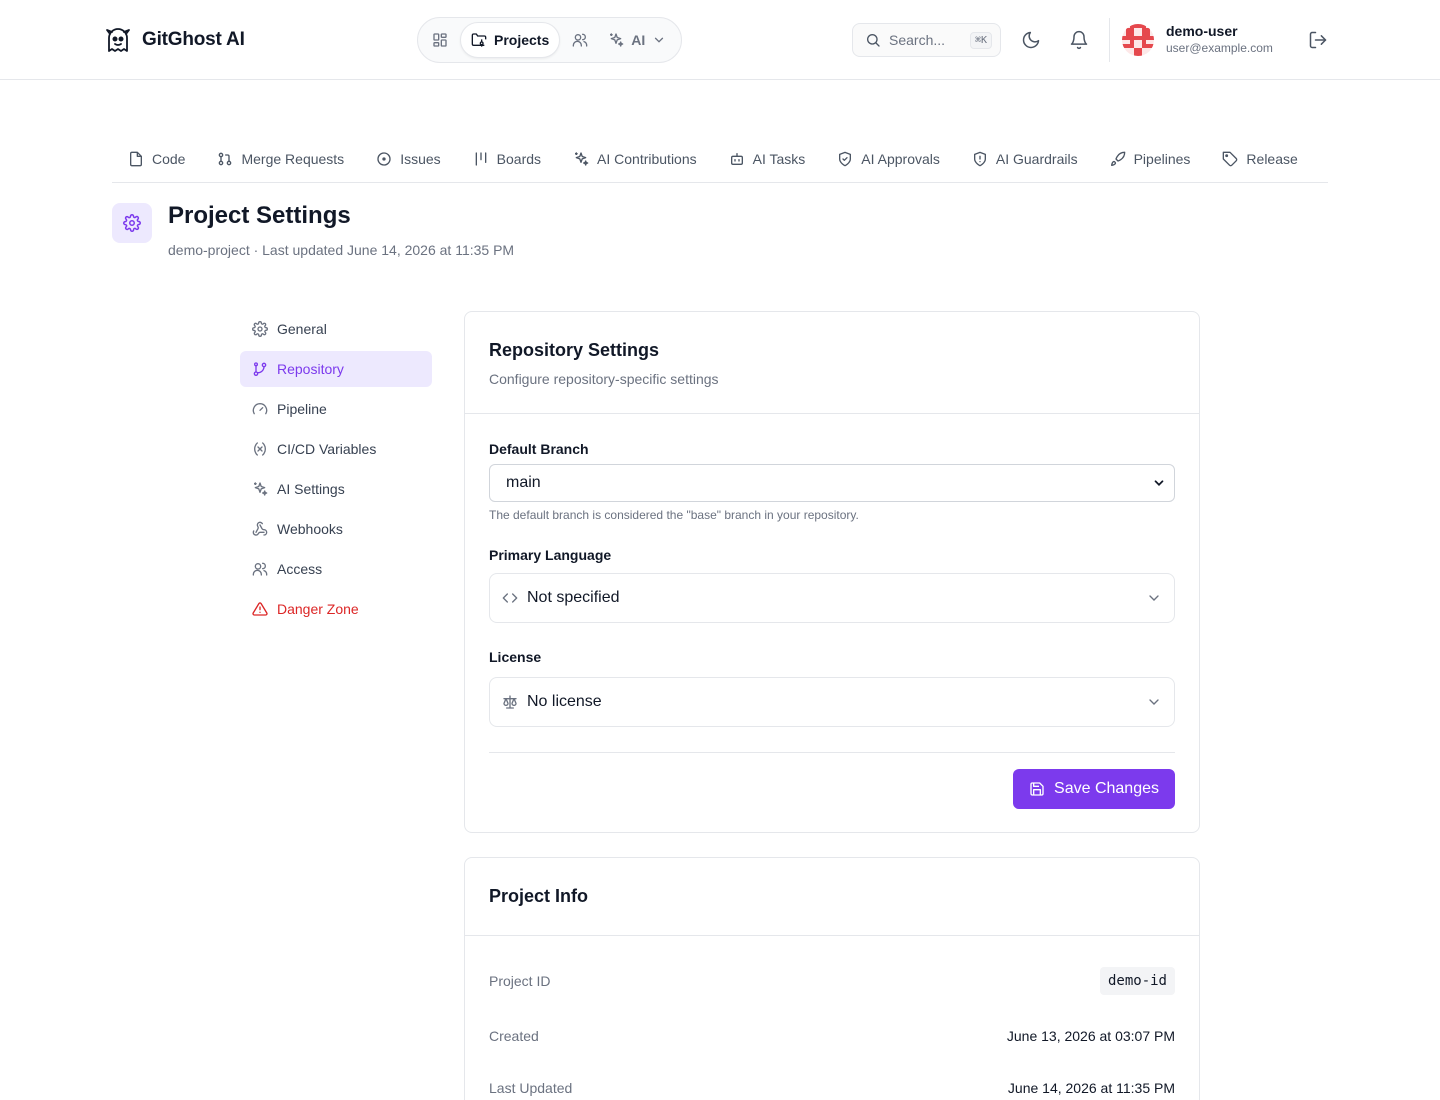 Image resolution: width=1440 pixels, height=1100 pixels. I want to click on default-branch-label: Default Branch, so click(539, 449).